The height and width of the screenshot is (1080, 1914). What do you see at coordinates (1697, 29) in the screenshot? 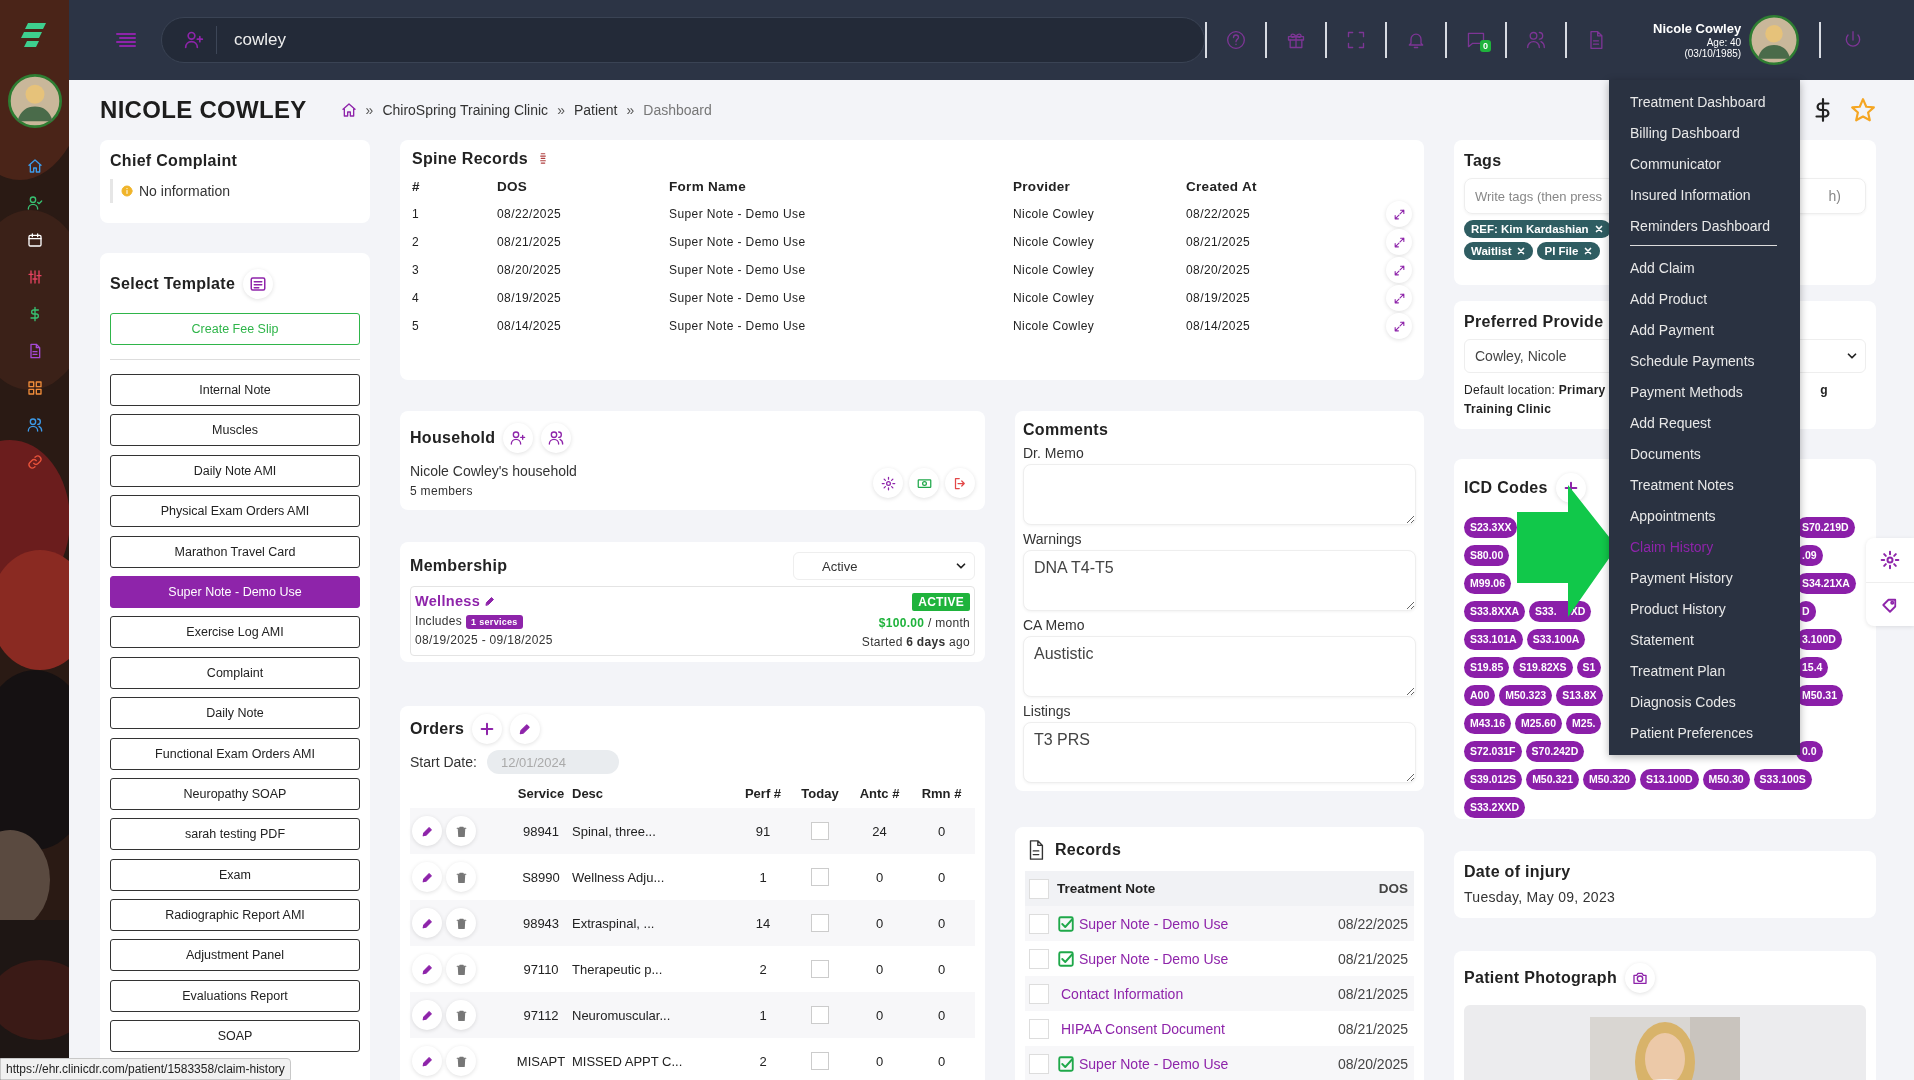
I see `user-name: Nicole Cowley` at bounding box center [1697, 29].